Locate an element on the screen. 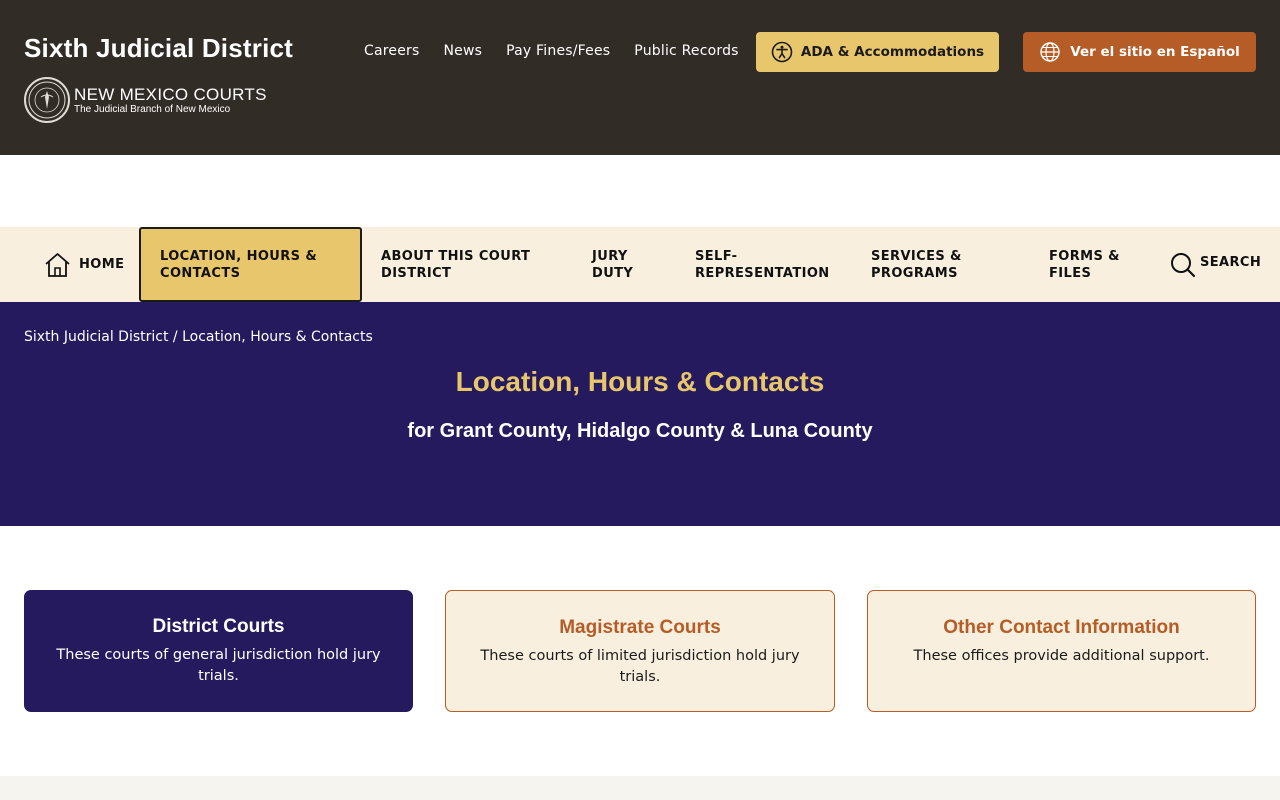 The width and height of the screenshot is (1280, 800). nav-label: SERVICES & PROGRAMS is located at coordinates (916, 264).